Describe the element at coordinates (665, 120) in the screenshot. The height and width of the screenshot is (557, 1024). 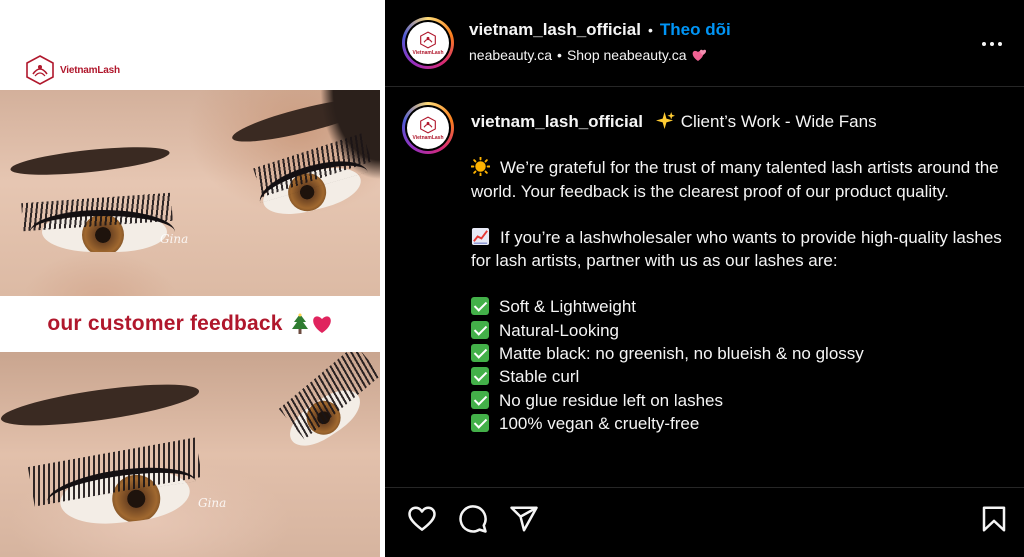
I see `sparkles-icon` at that location.